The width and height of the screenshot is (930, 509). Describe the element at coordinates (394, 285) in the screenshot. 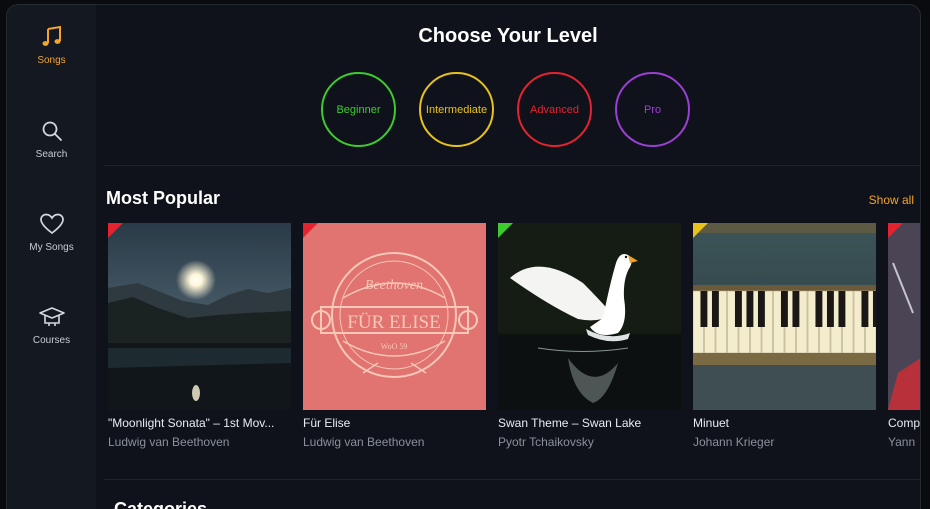

I see `emblem-composer-text: Beethoven` at that location.